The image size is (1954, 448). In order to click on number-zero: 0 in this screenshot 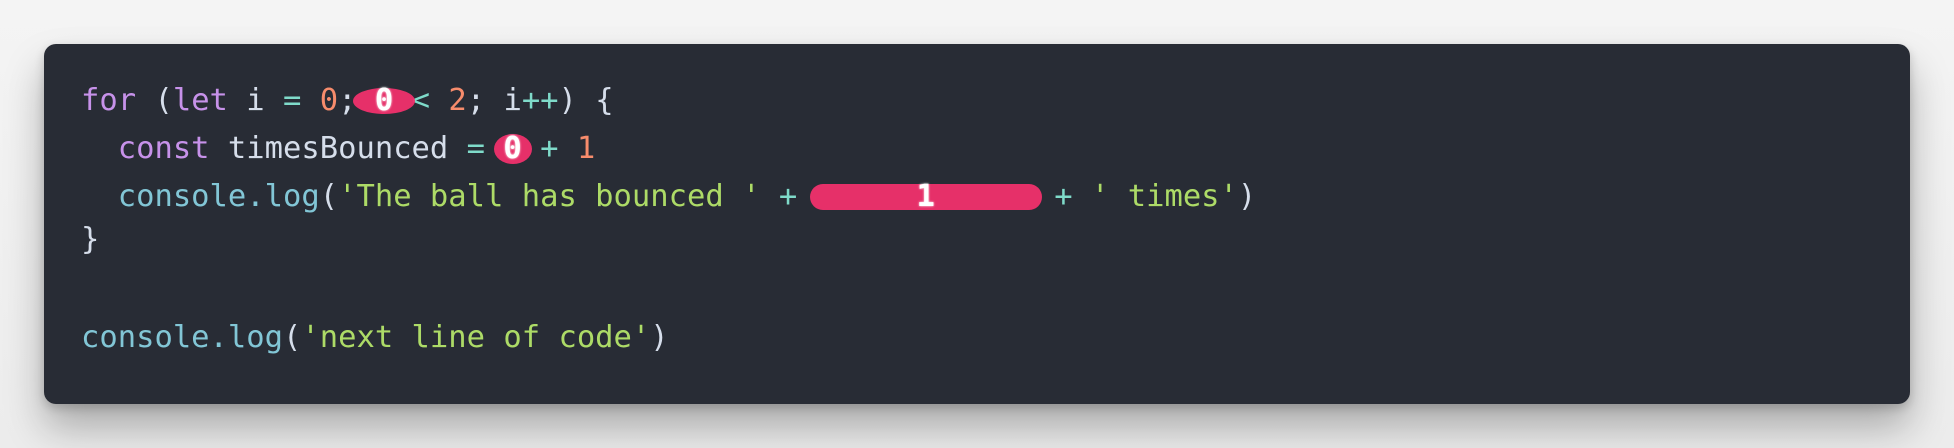, I will do `click(320, 100)`.